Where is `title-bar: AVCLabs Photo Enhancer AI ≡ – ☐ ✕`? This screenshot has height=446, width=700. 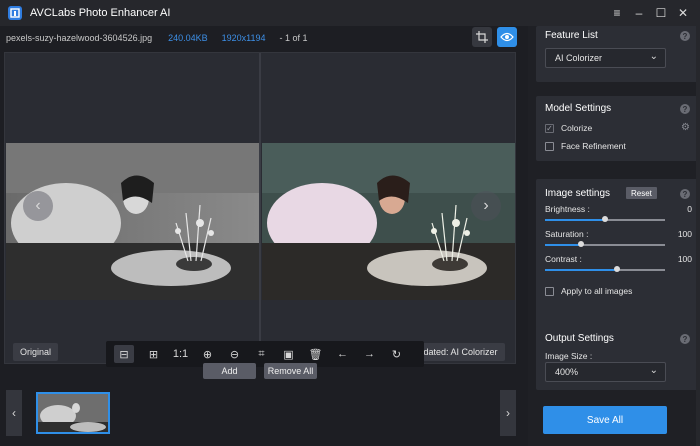 title-bar: AVCLabs Photo Enhancer AI ≡ – ☐ ✕ is located at coordinates (350, 13).